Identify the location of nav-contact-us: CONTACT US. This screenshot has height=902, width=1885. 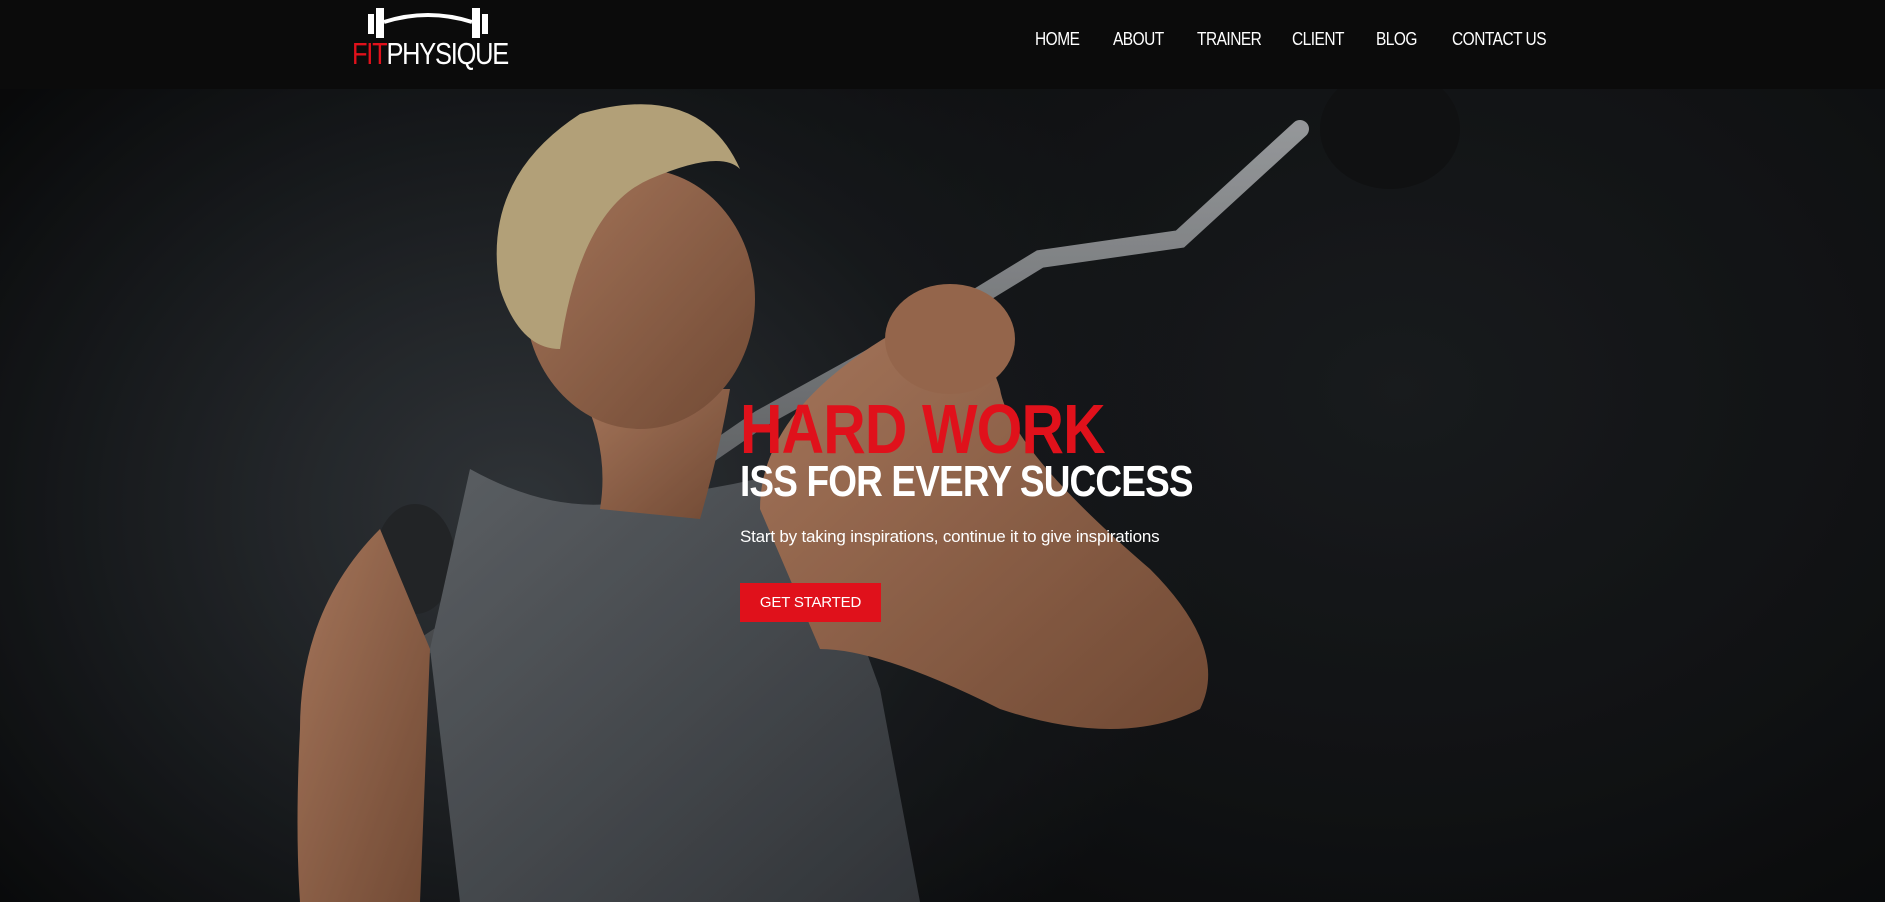
(1499, 39).